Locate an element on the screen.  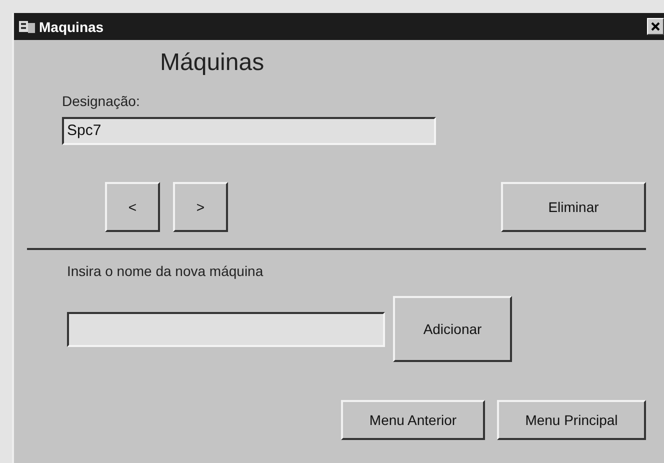
form-heading: Máquinas is located at coordinates (213, 63).